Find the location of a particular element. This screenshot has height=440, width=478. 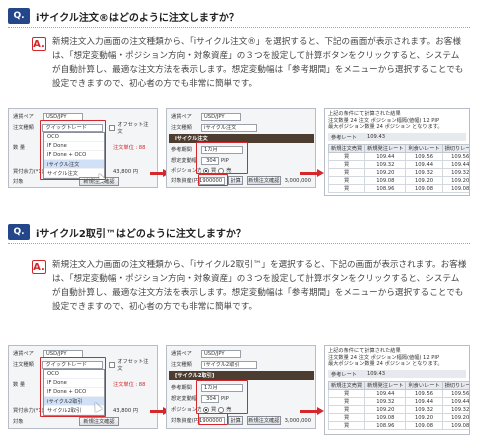

pair-label: 通貨ペア is located at coordinates (23, 354).